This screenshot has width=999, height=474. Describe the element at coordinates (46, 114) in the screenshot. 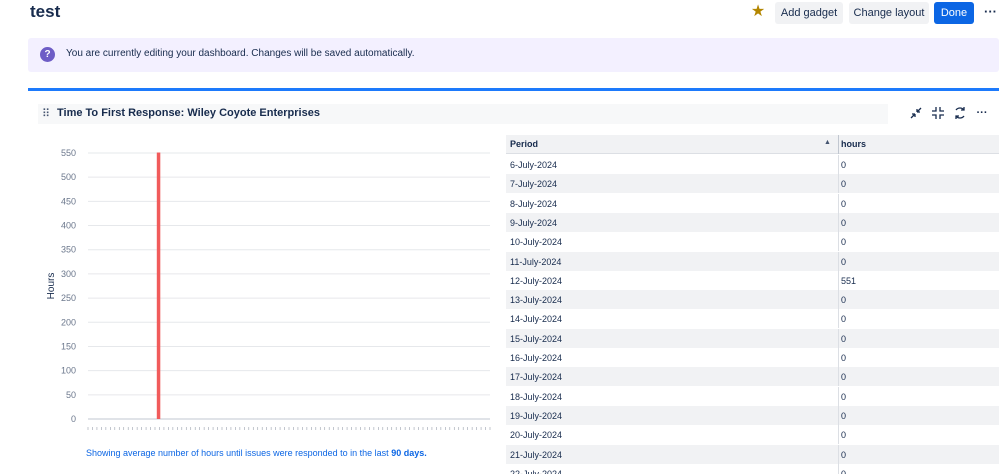

I see `drag-handle-icon: ⠿` at that location.